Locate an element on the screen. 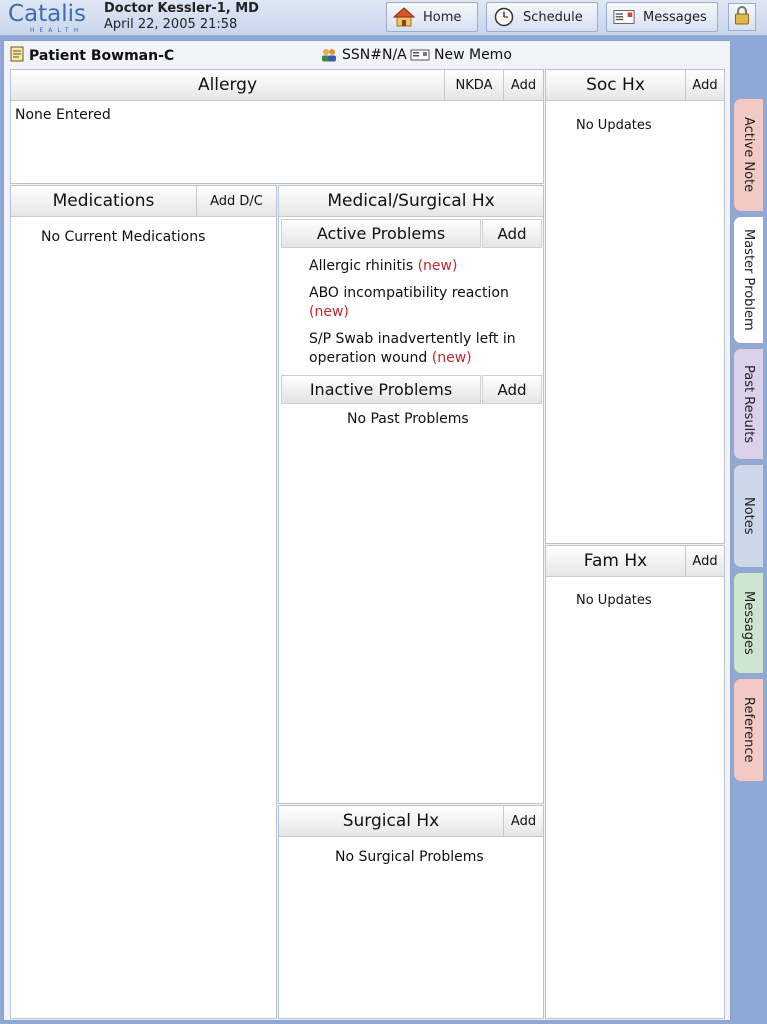 This screenshot has height=1024, width=767. tab-label: Notes is located at coordinates (748, 516).